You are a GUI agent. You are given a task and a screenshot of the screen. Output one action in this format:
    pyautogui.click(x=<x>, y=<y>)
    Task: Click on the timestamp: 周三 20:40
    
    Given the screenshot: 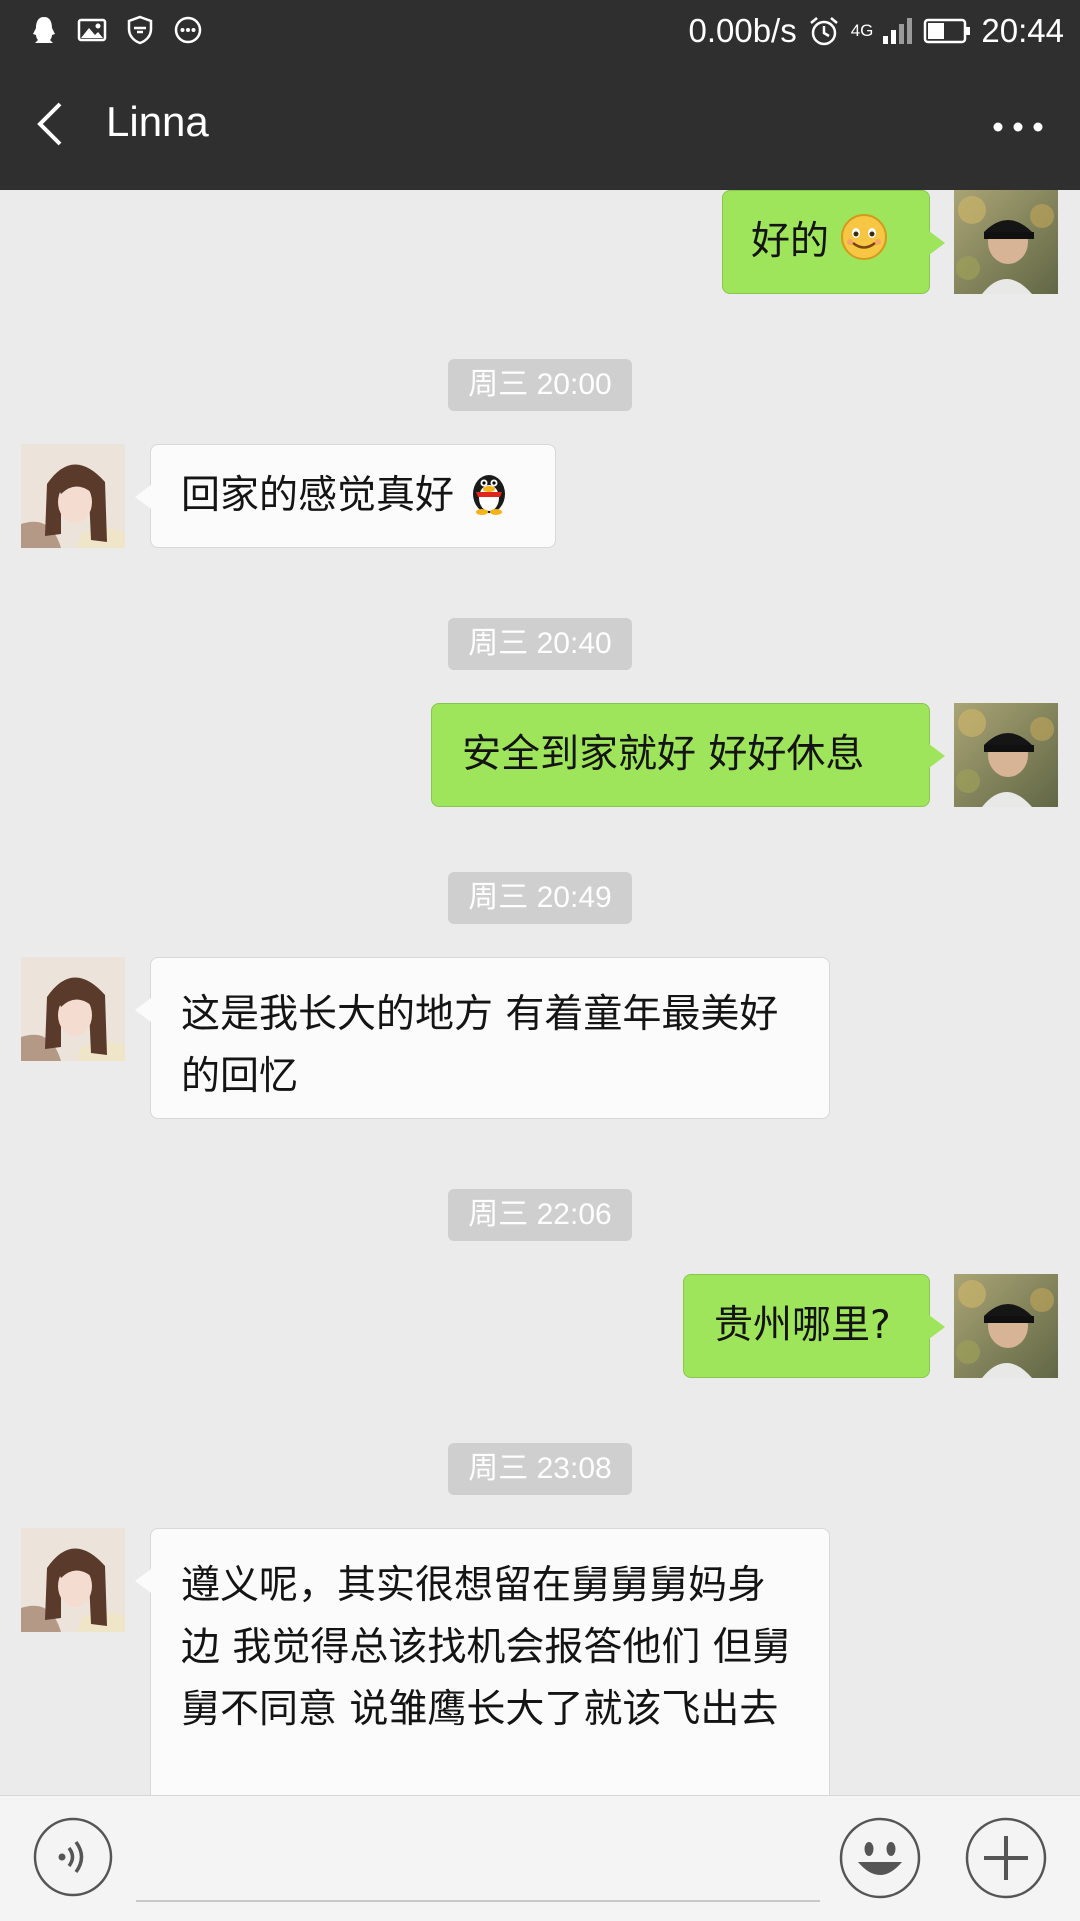 What is the action you would take?
    pyautogui.click(x=540, y=644)
    